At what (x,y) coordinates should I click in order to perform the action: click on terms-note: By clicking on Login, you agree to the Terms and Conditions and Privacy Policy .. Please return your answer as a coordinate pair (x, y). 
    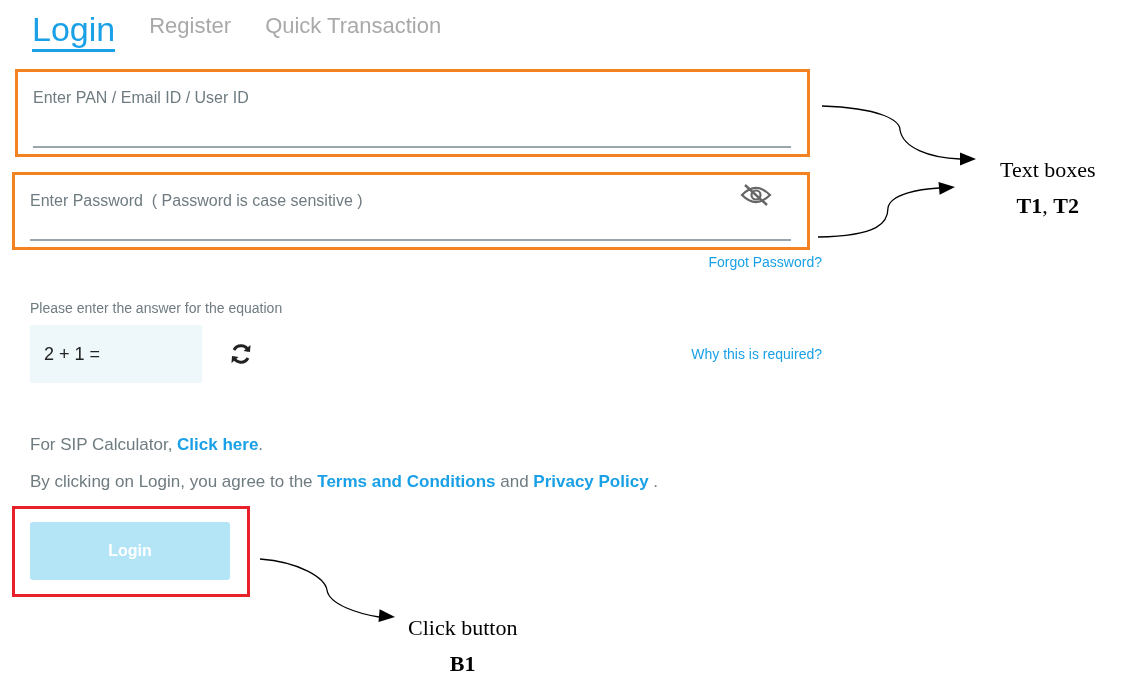
    Looking at the image, I should click on (344, 482).